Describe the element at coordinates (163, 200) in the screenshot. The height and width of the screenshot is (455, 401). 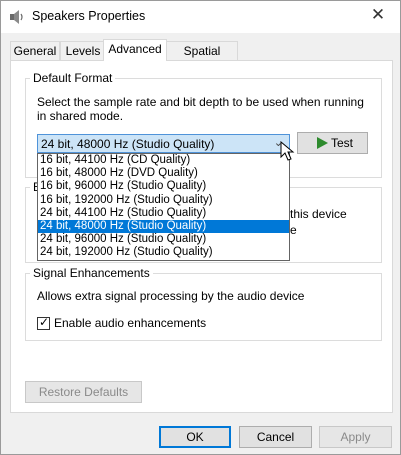
I see `dropdown-option: 16 bit, 192000 Hz (Studio Quality)` at that location.